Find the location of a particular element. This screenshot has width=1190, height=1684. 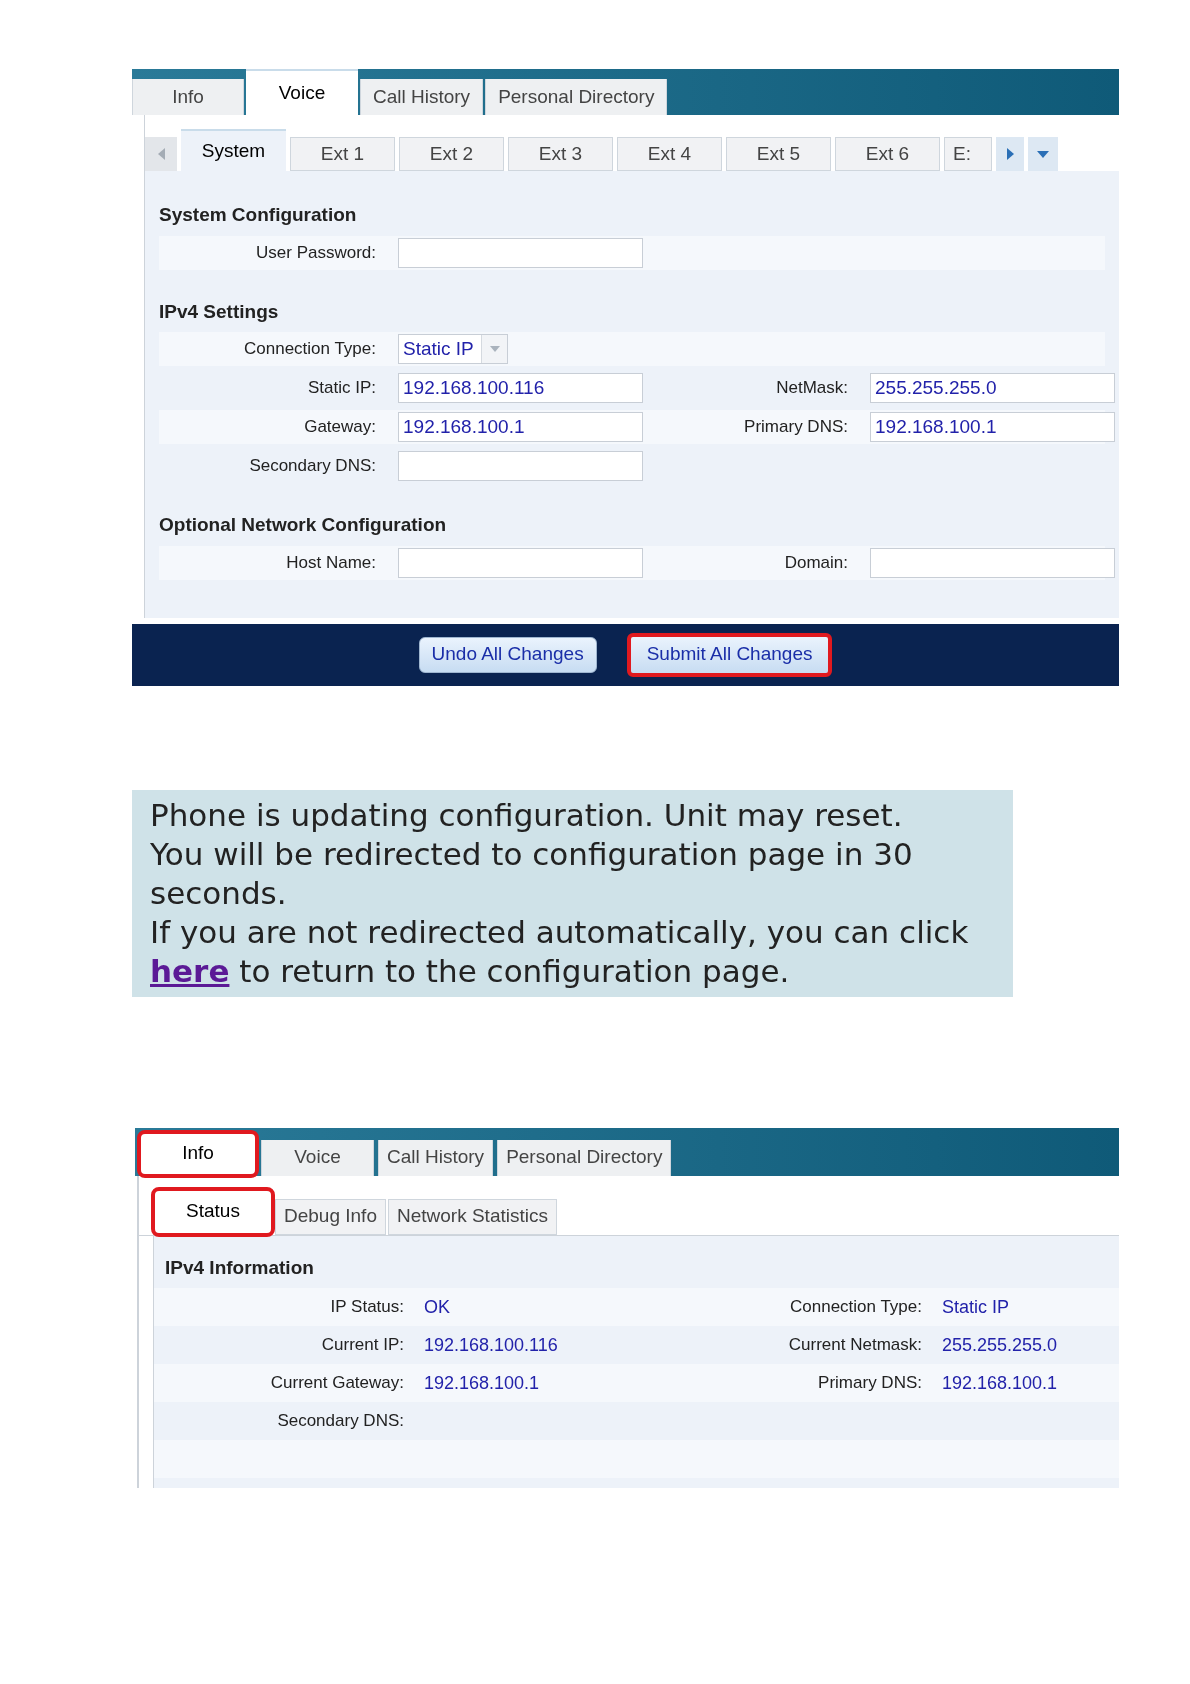

field-label: Gateway: is located at coordinates (340, 427).